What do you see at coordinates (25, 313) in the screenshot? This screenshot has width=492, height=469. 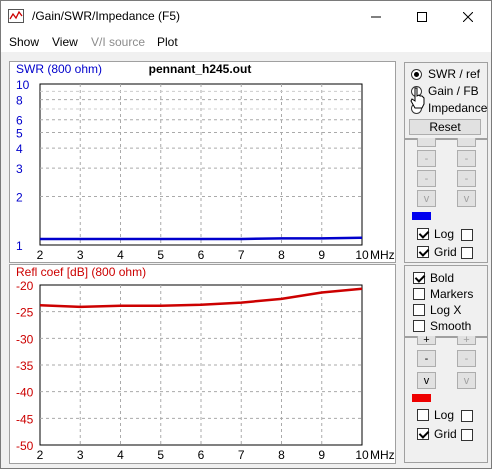 I see `y-tick-label: -25` at bounding box center [25, 313].